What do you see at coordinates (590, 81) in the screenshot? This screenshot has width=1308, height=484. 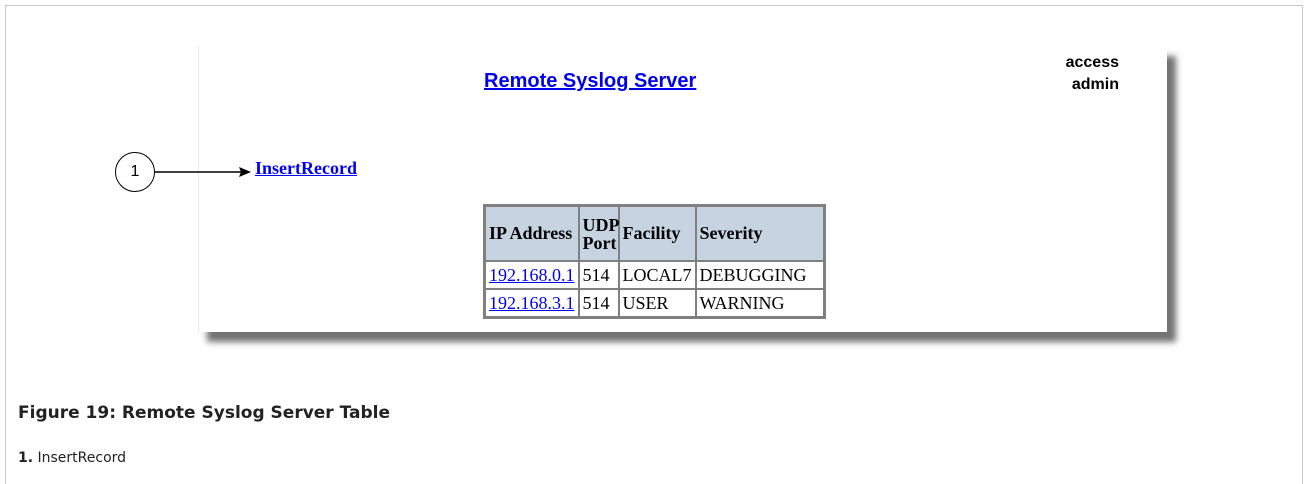 I see `page-title-link: Remote Syslog Server` at bounding box center [590, 81].